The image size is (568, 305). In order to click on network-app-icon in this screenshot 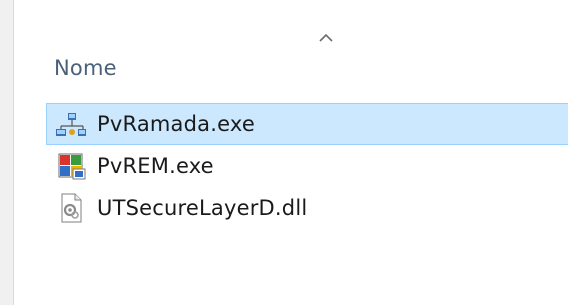, I will do `click(71, 124)`.